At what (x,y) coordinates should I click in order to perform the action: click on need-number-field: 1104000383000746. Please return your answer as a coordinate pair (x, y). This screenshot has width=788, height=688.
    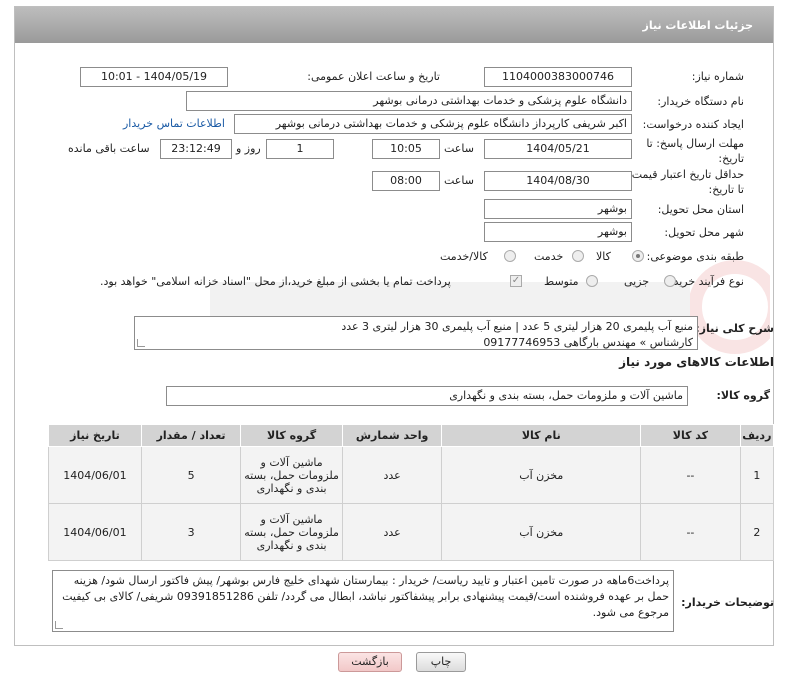
    Looking at the image, I should click on (558, 77).